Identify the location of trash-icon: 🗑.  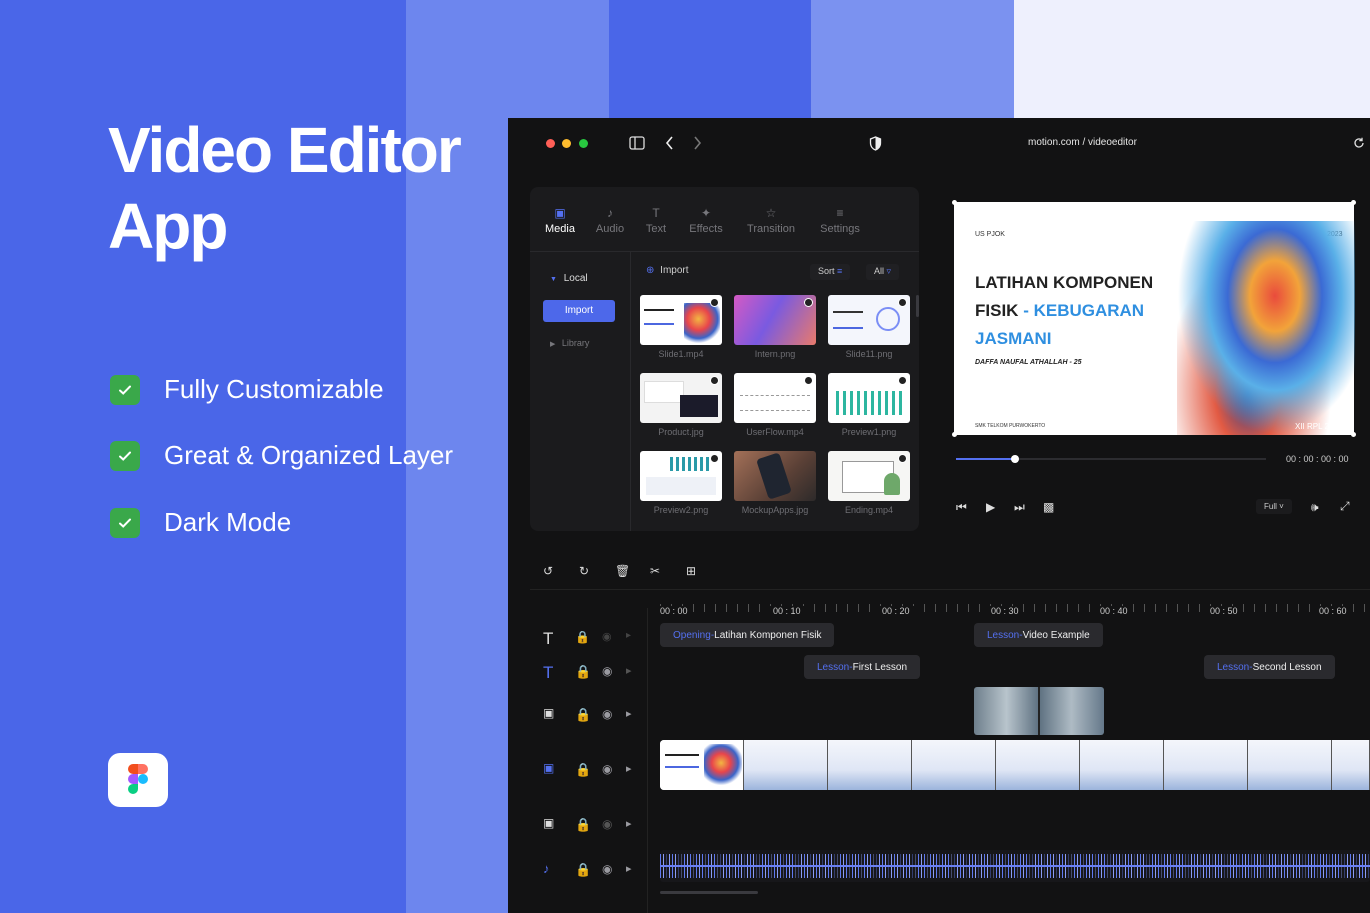
(622, 571).